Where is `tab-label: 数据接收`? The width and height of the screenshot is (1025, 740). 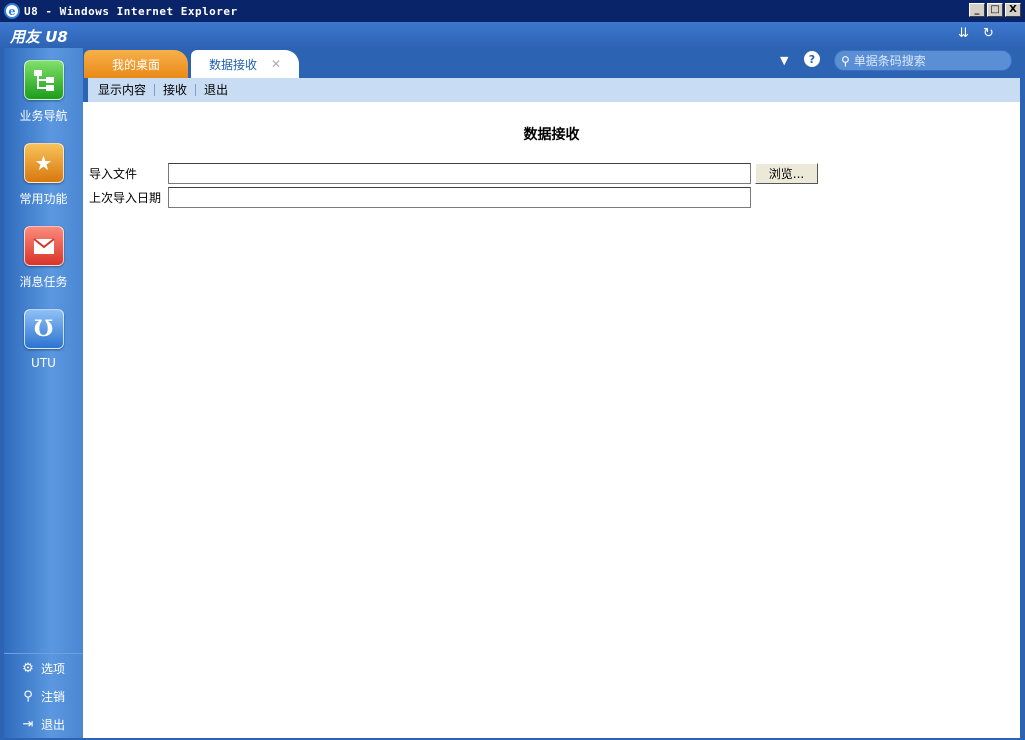
tab-label: 数据接收 is located at coordinates (232, 64).